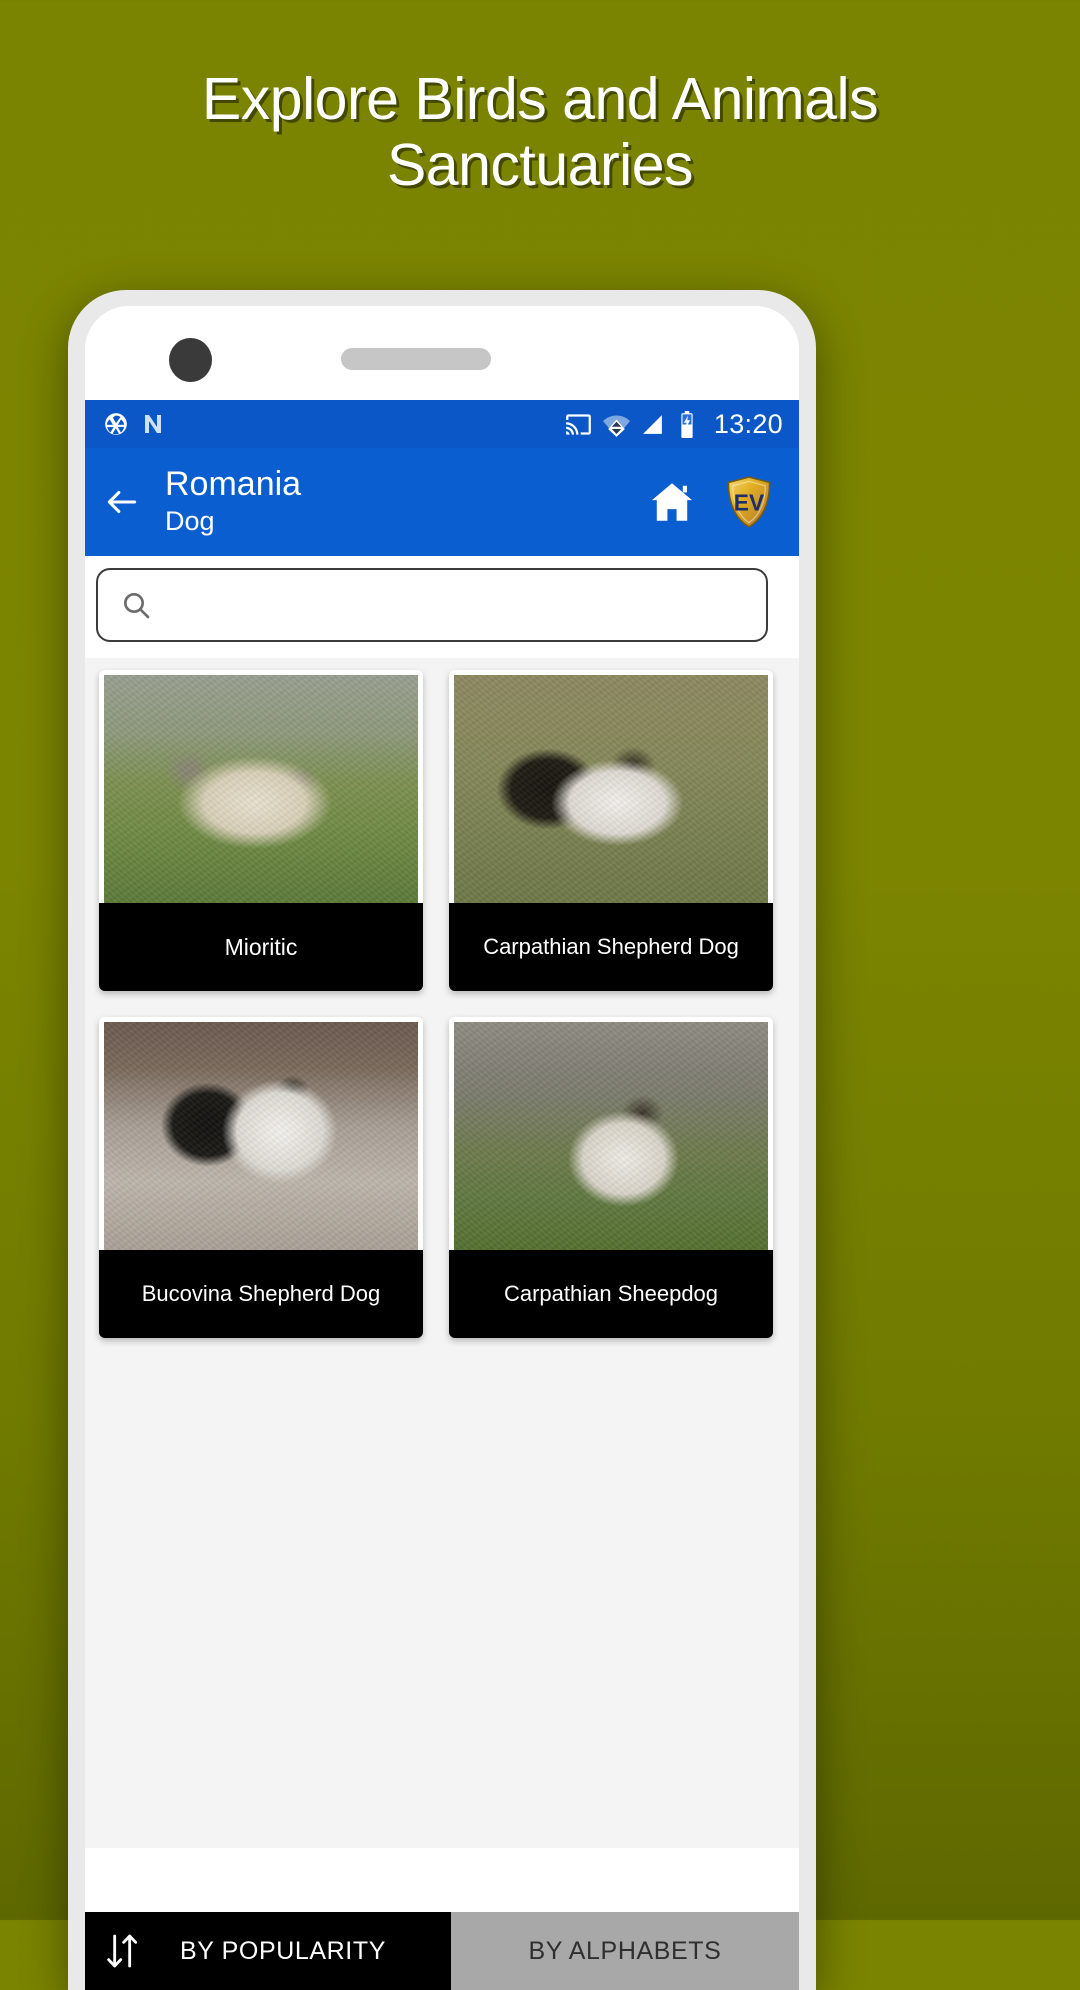  I want to click on sort-arrows-icon, so click(123, 1951).